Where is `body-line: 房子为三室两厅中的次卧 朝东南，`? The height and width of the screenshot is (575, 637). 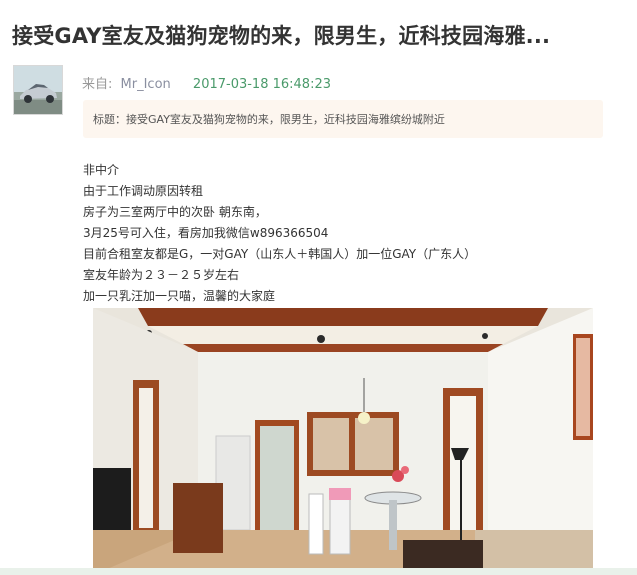 body-line: 房子为三室两厅中的次卧 朝东南， is located at coordinates (175, 212).